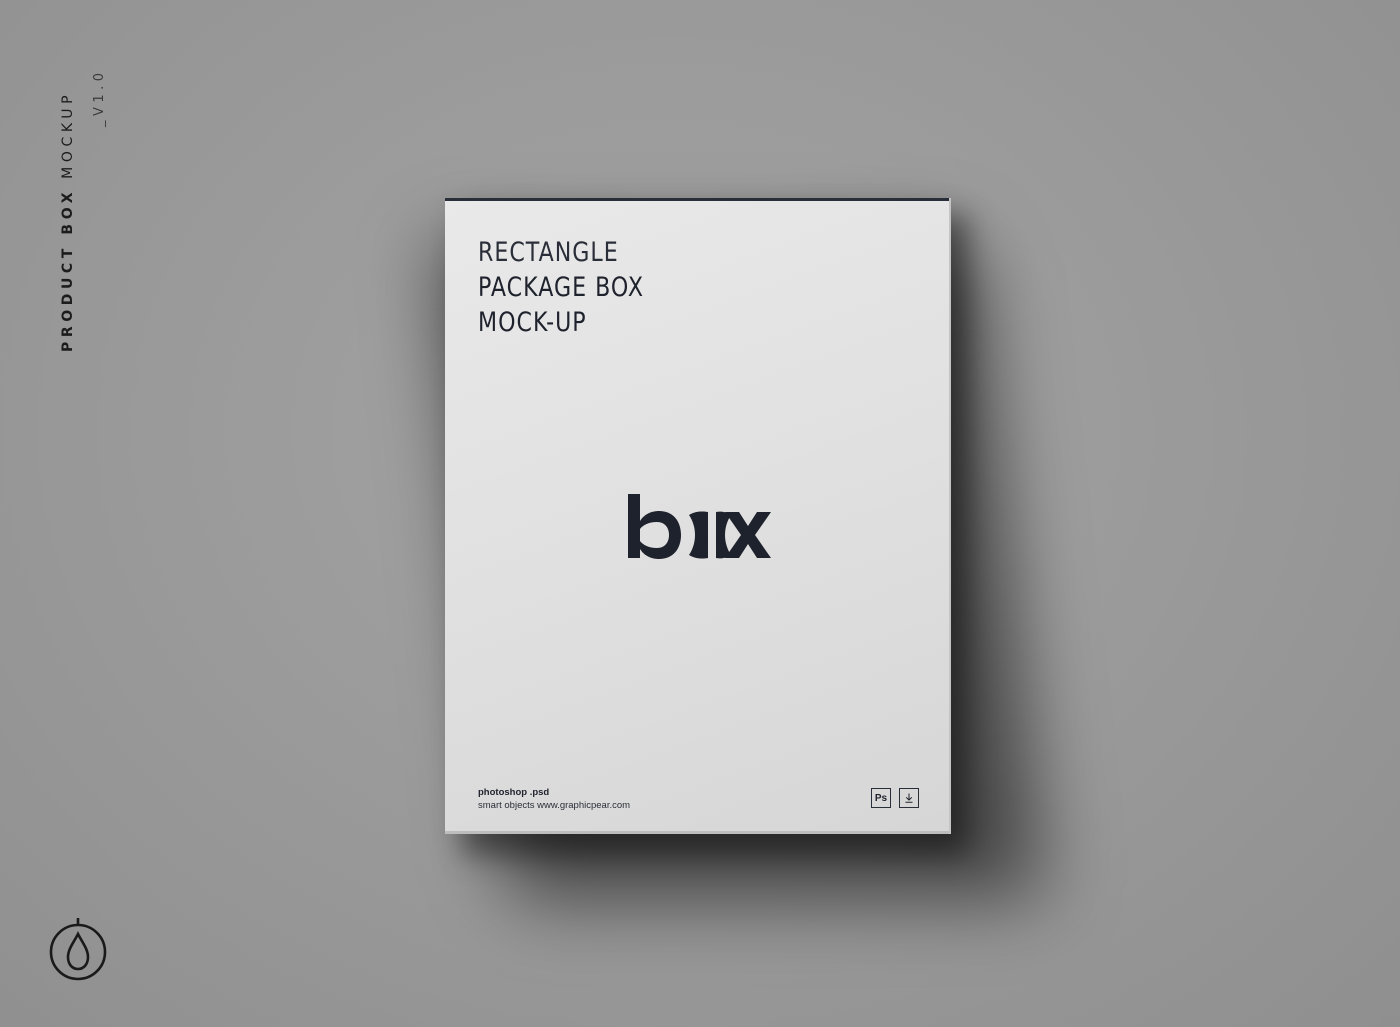  What do you see at coordinates (99, 97) in the screenshot?
I see `side-version: _V1.0` at bounding box center [99, 97].